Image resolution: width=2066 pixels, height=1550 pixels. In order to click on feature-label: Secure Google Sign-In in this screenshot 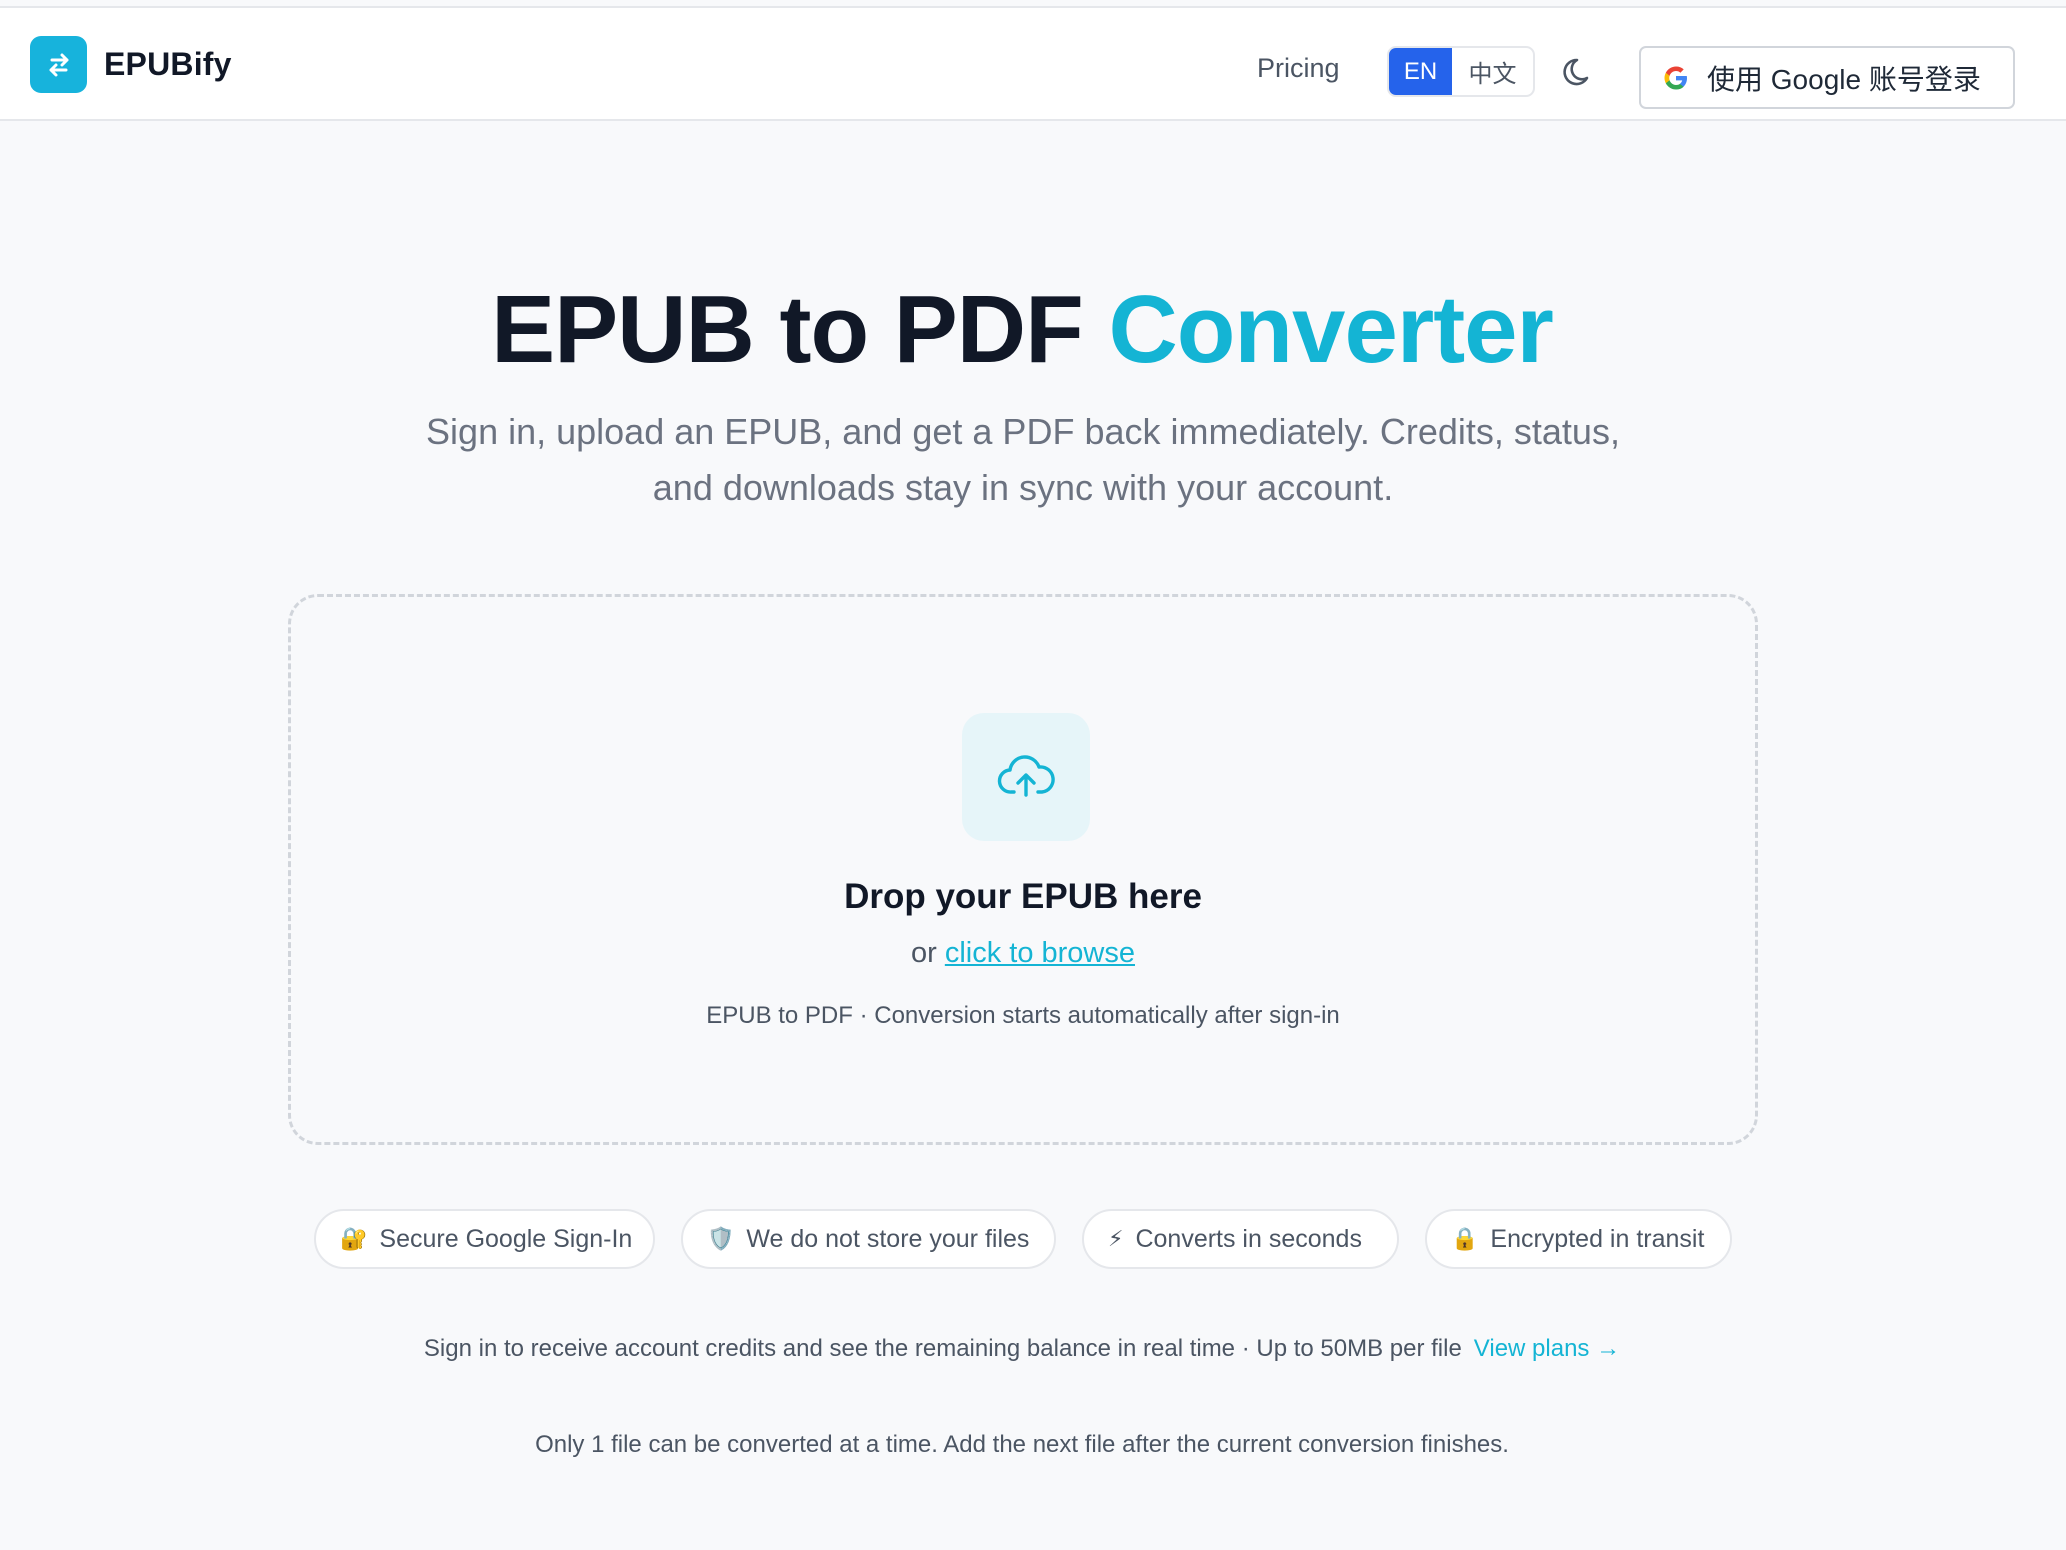, I will do `click(506, 1238)`.